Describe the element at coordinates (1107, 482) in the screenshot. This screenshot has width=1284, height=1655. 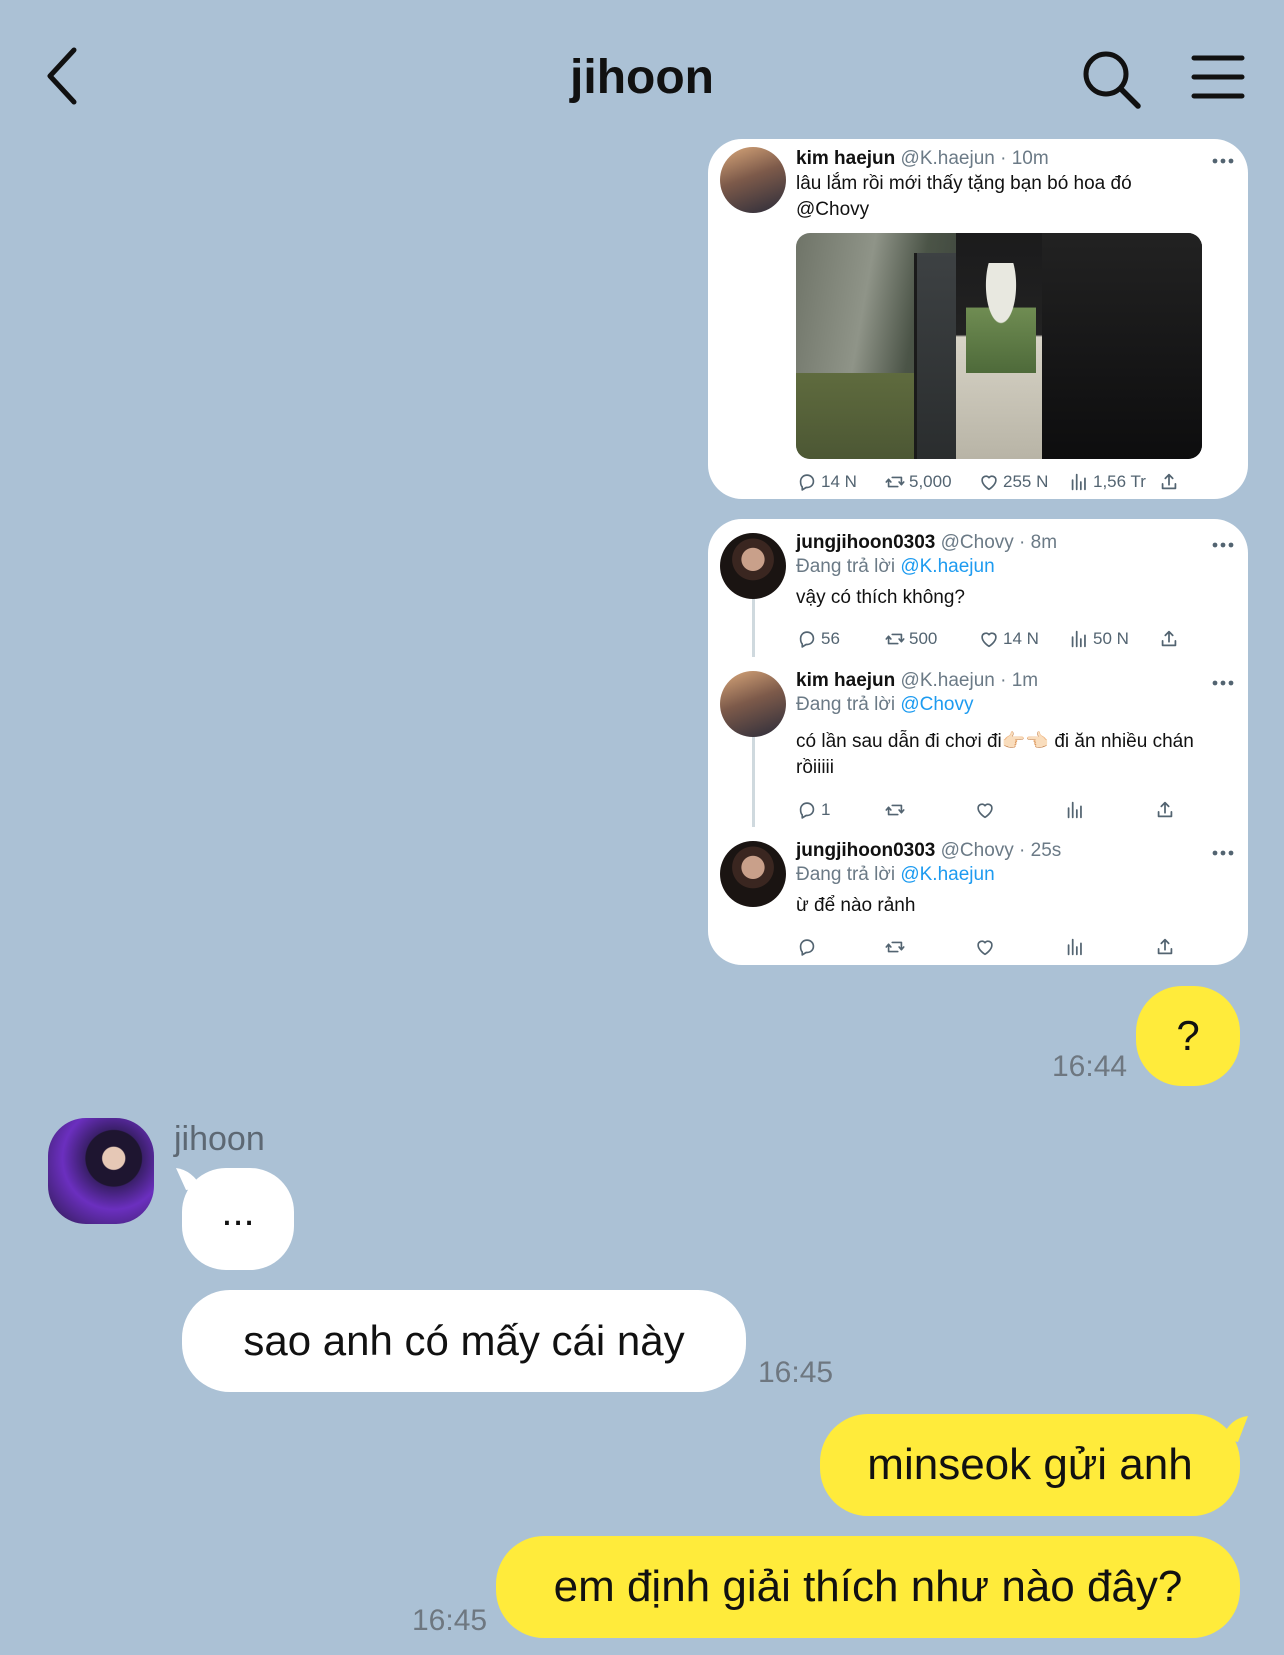
I see `views-action: 1,56 Tr` at that location.